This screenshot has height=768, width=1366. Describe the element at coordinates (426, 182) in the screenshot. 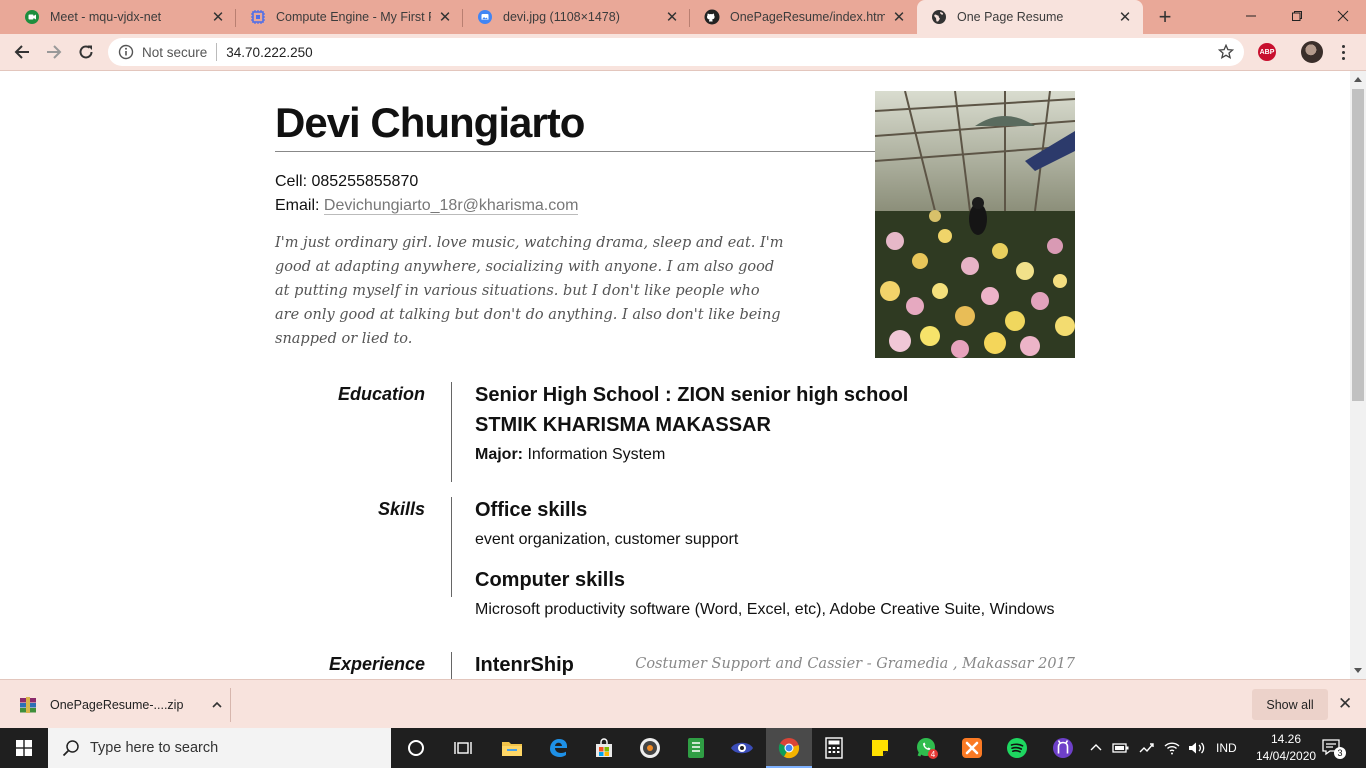

I see `cell-line: Cell: 085255855870` at that location.